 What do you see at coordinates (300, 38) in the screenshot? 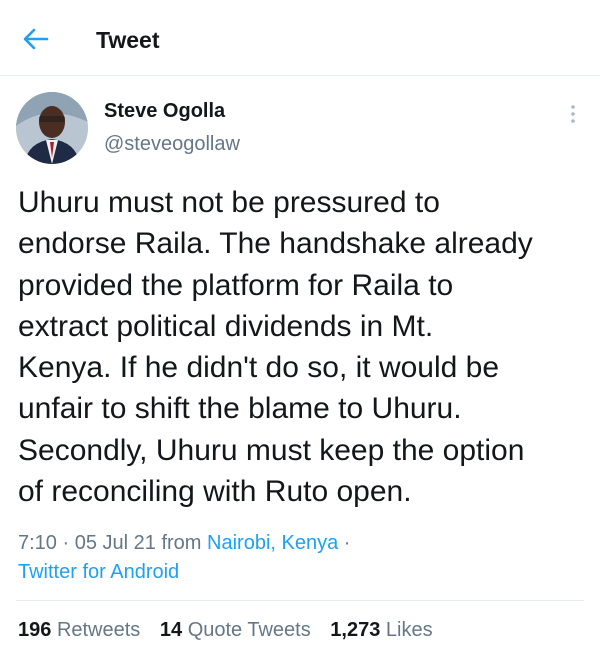
I see `top-bar: Tweet` at bounding box center [300, 38].